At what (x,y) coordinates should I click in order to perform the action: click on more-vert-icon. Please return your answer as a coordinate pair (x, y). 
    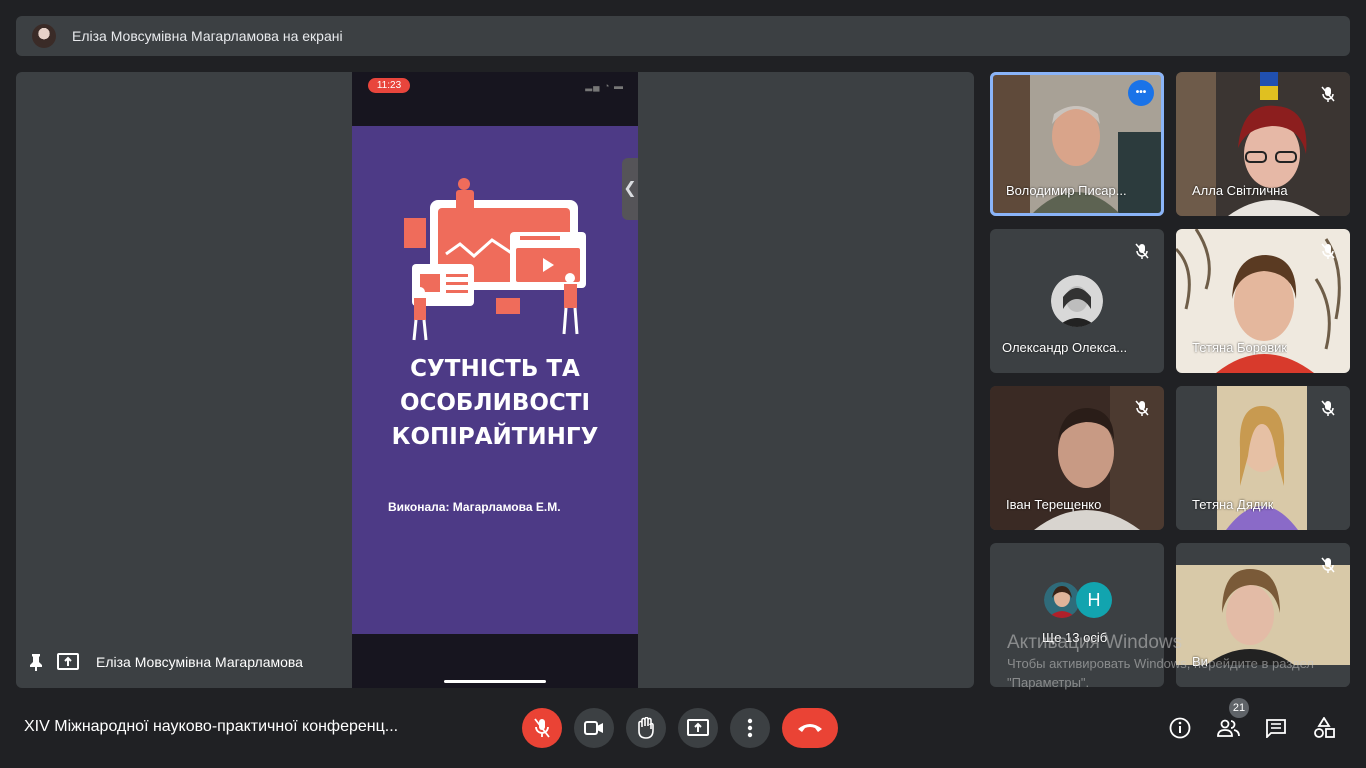
    Looking at the image, I should click on (750, 728).